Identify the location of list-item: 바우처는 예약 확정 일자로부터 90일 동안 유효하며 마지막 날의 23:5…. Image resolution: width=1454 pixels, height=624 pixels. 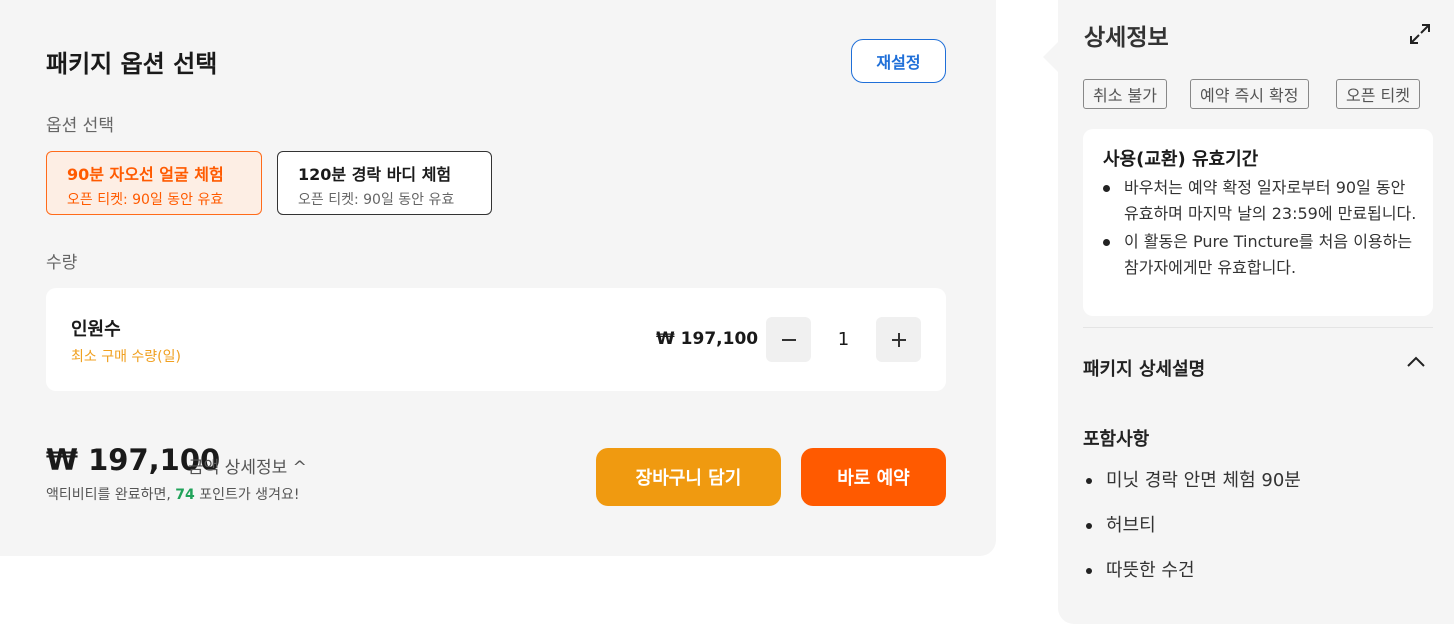
(1263, 201).